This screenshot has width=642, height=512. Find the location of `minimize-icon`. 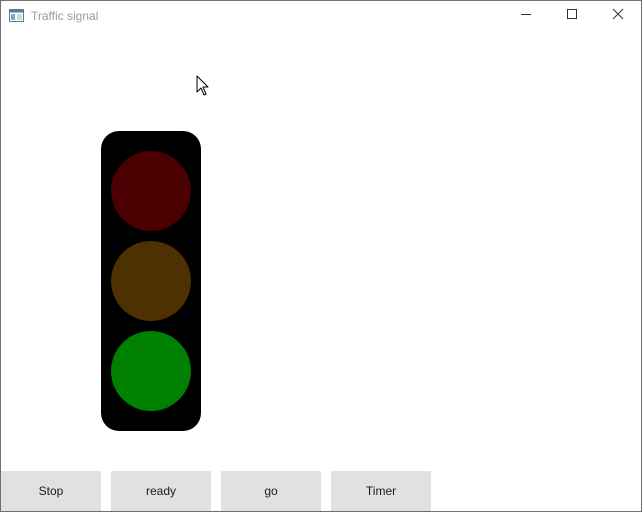

minimize-icon is located at coordinates (526, 16).